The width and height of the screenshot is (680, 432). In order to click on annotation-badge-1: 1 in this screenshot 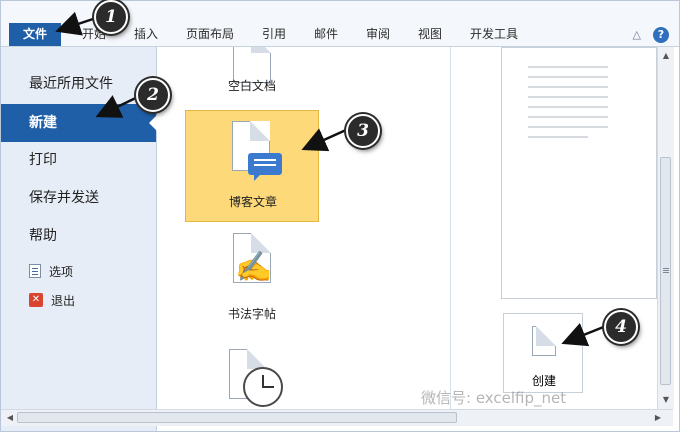, I will do `click(111, 17)`.